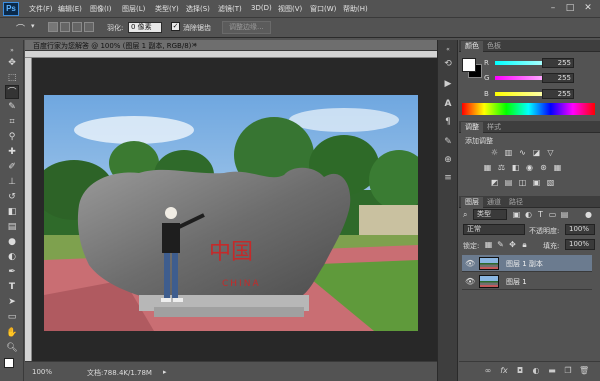  What do you see at coordinates (12, 317) in the screenshot?
I see `rectangle-tool-icon: ▭` at bounding box center [12, 317].